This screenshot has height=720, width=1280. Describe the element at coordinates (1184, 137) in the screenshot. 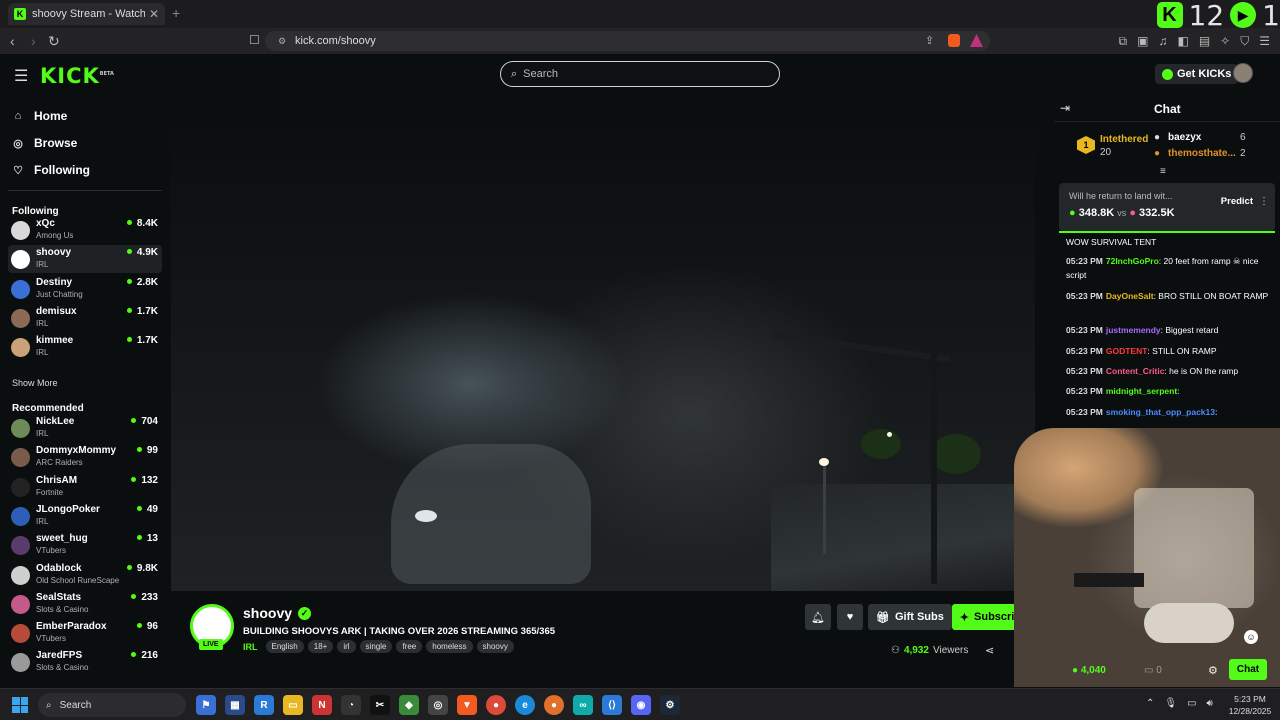

I see `leader-2-name: baezyx` at that location.